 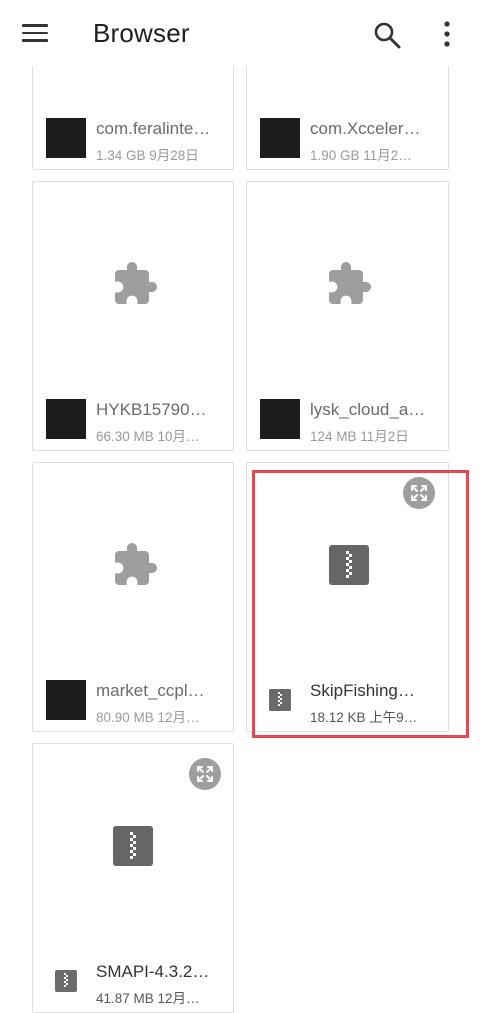 What do you see at coordinates (387, 35) in the screenshot?
I see `search-icon` at bounding box center [387, 35].